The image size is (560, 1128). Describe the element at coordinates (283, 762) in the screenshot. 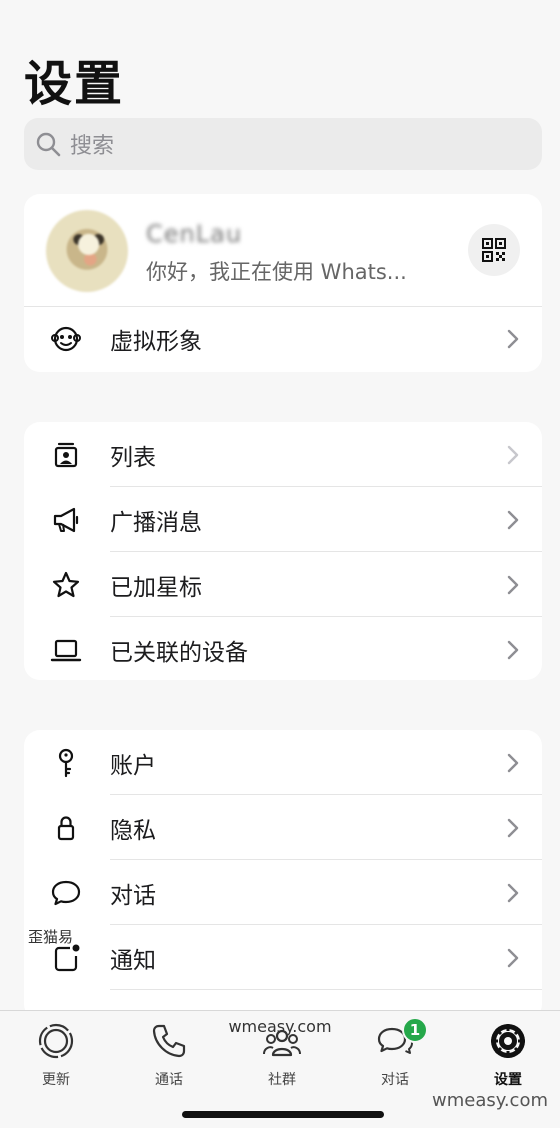

I see `settings-row-account: 账户` at that location.